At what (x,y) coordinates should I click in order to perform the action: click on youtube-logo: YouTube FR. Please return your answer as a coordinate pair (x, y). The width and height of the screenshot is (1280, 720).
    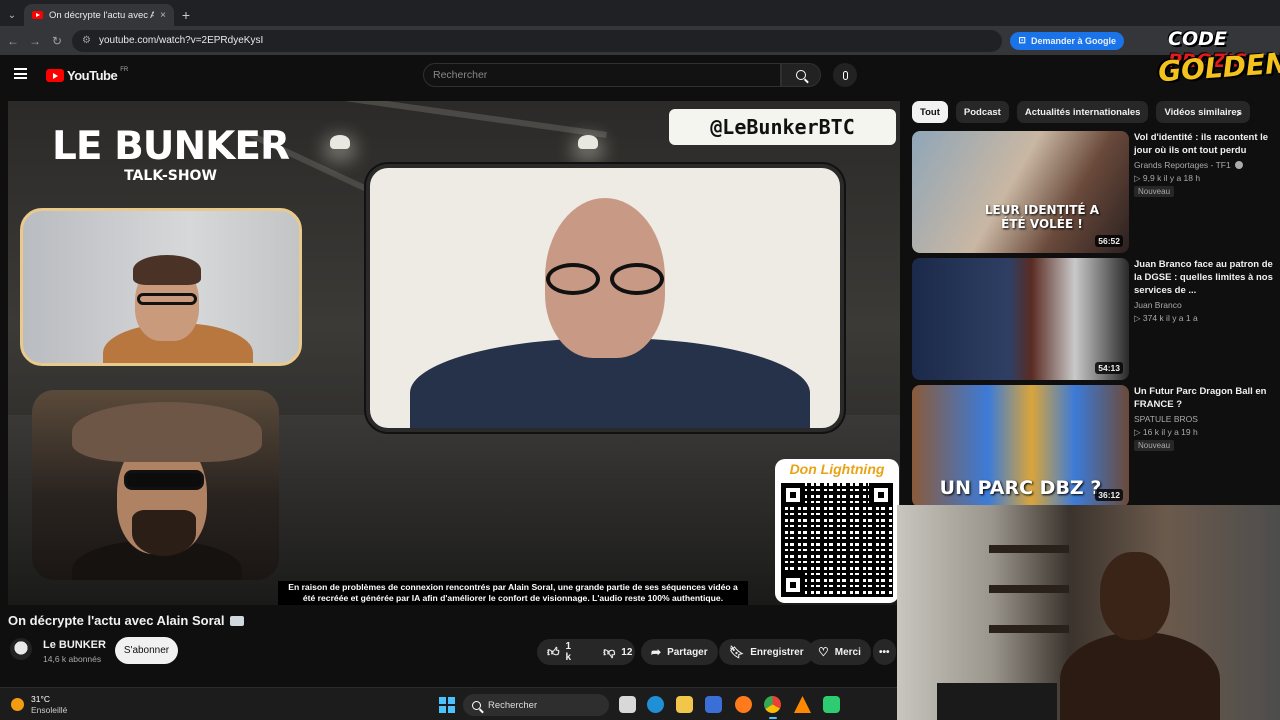
    Looking at the image, I should click on (87, 75).